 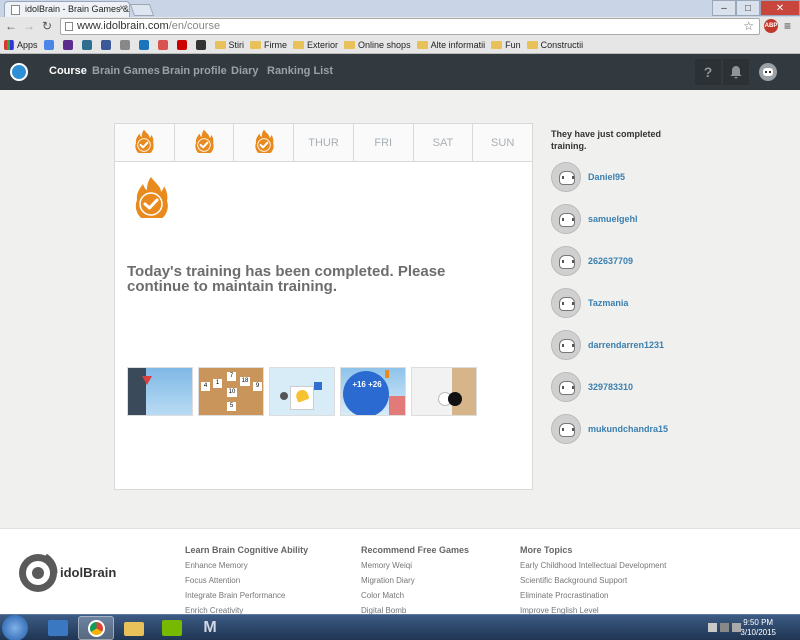 What do you see at coordinates (608, 303) in the screenshot?
I see `username-link: Tazmania` at bounding box center [608, 303].